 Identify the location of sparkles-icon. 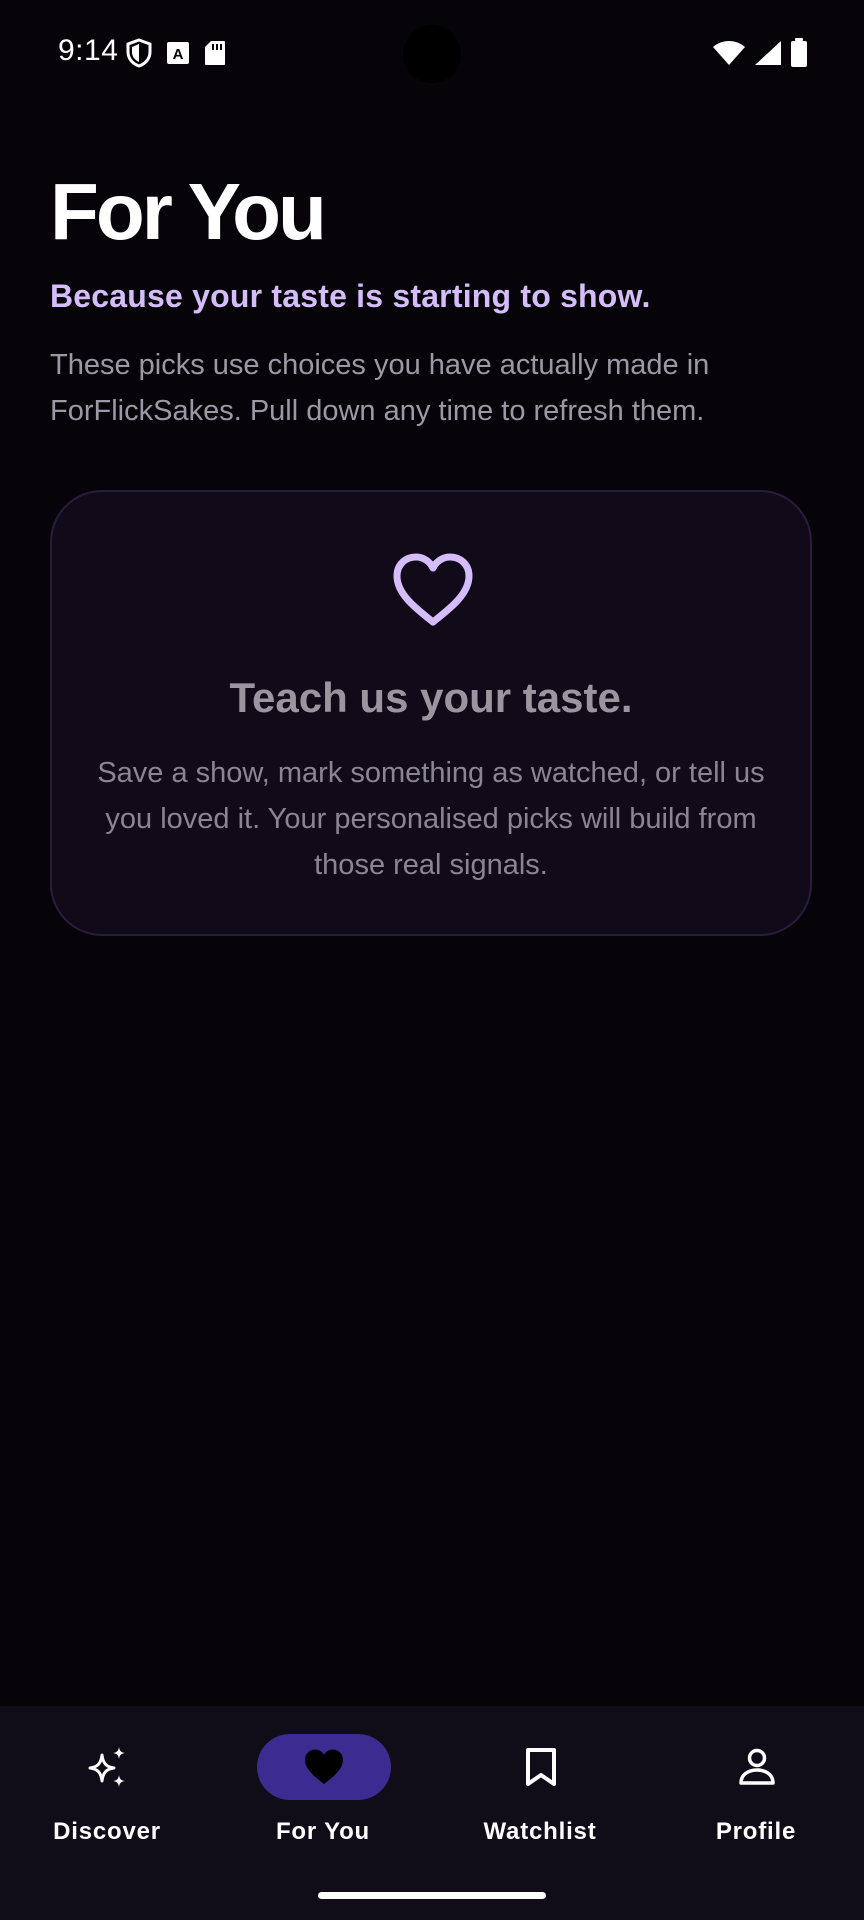
(106, 1767).